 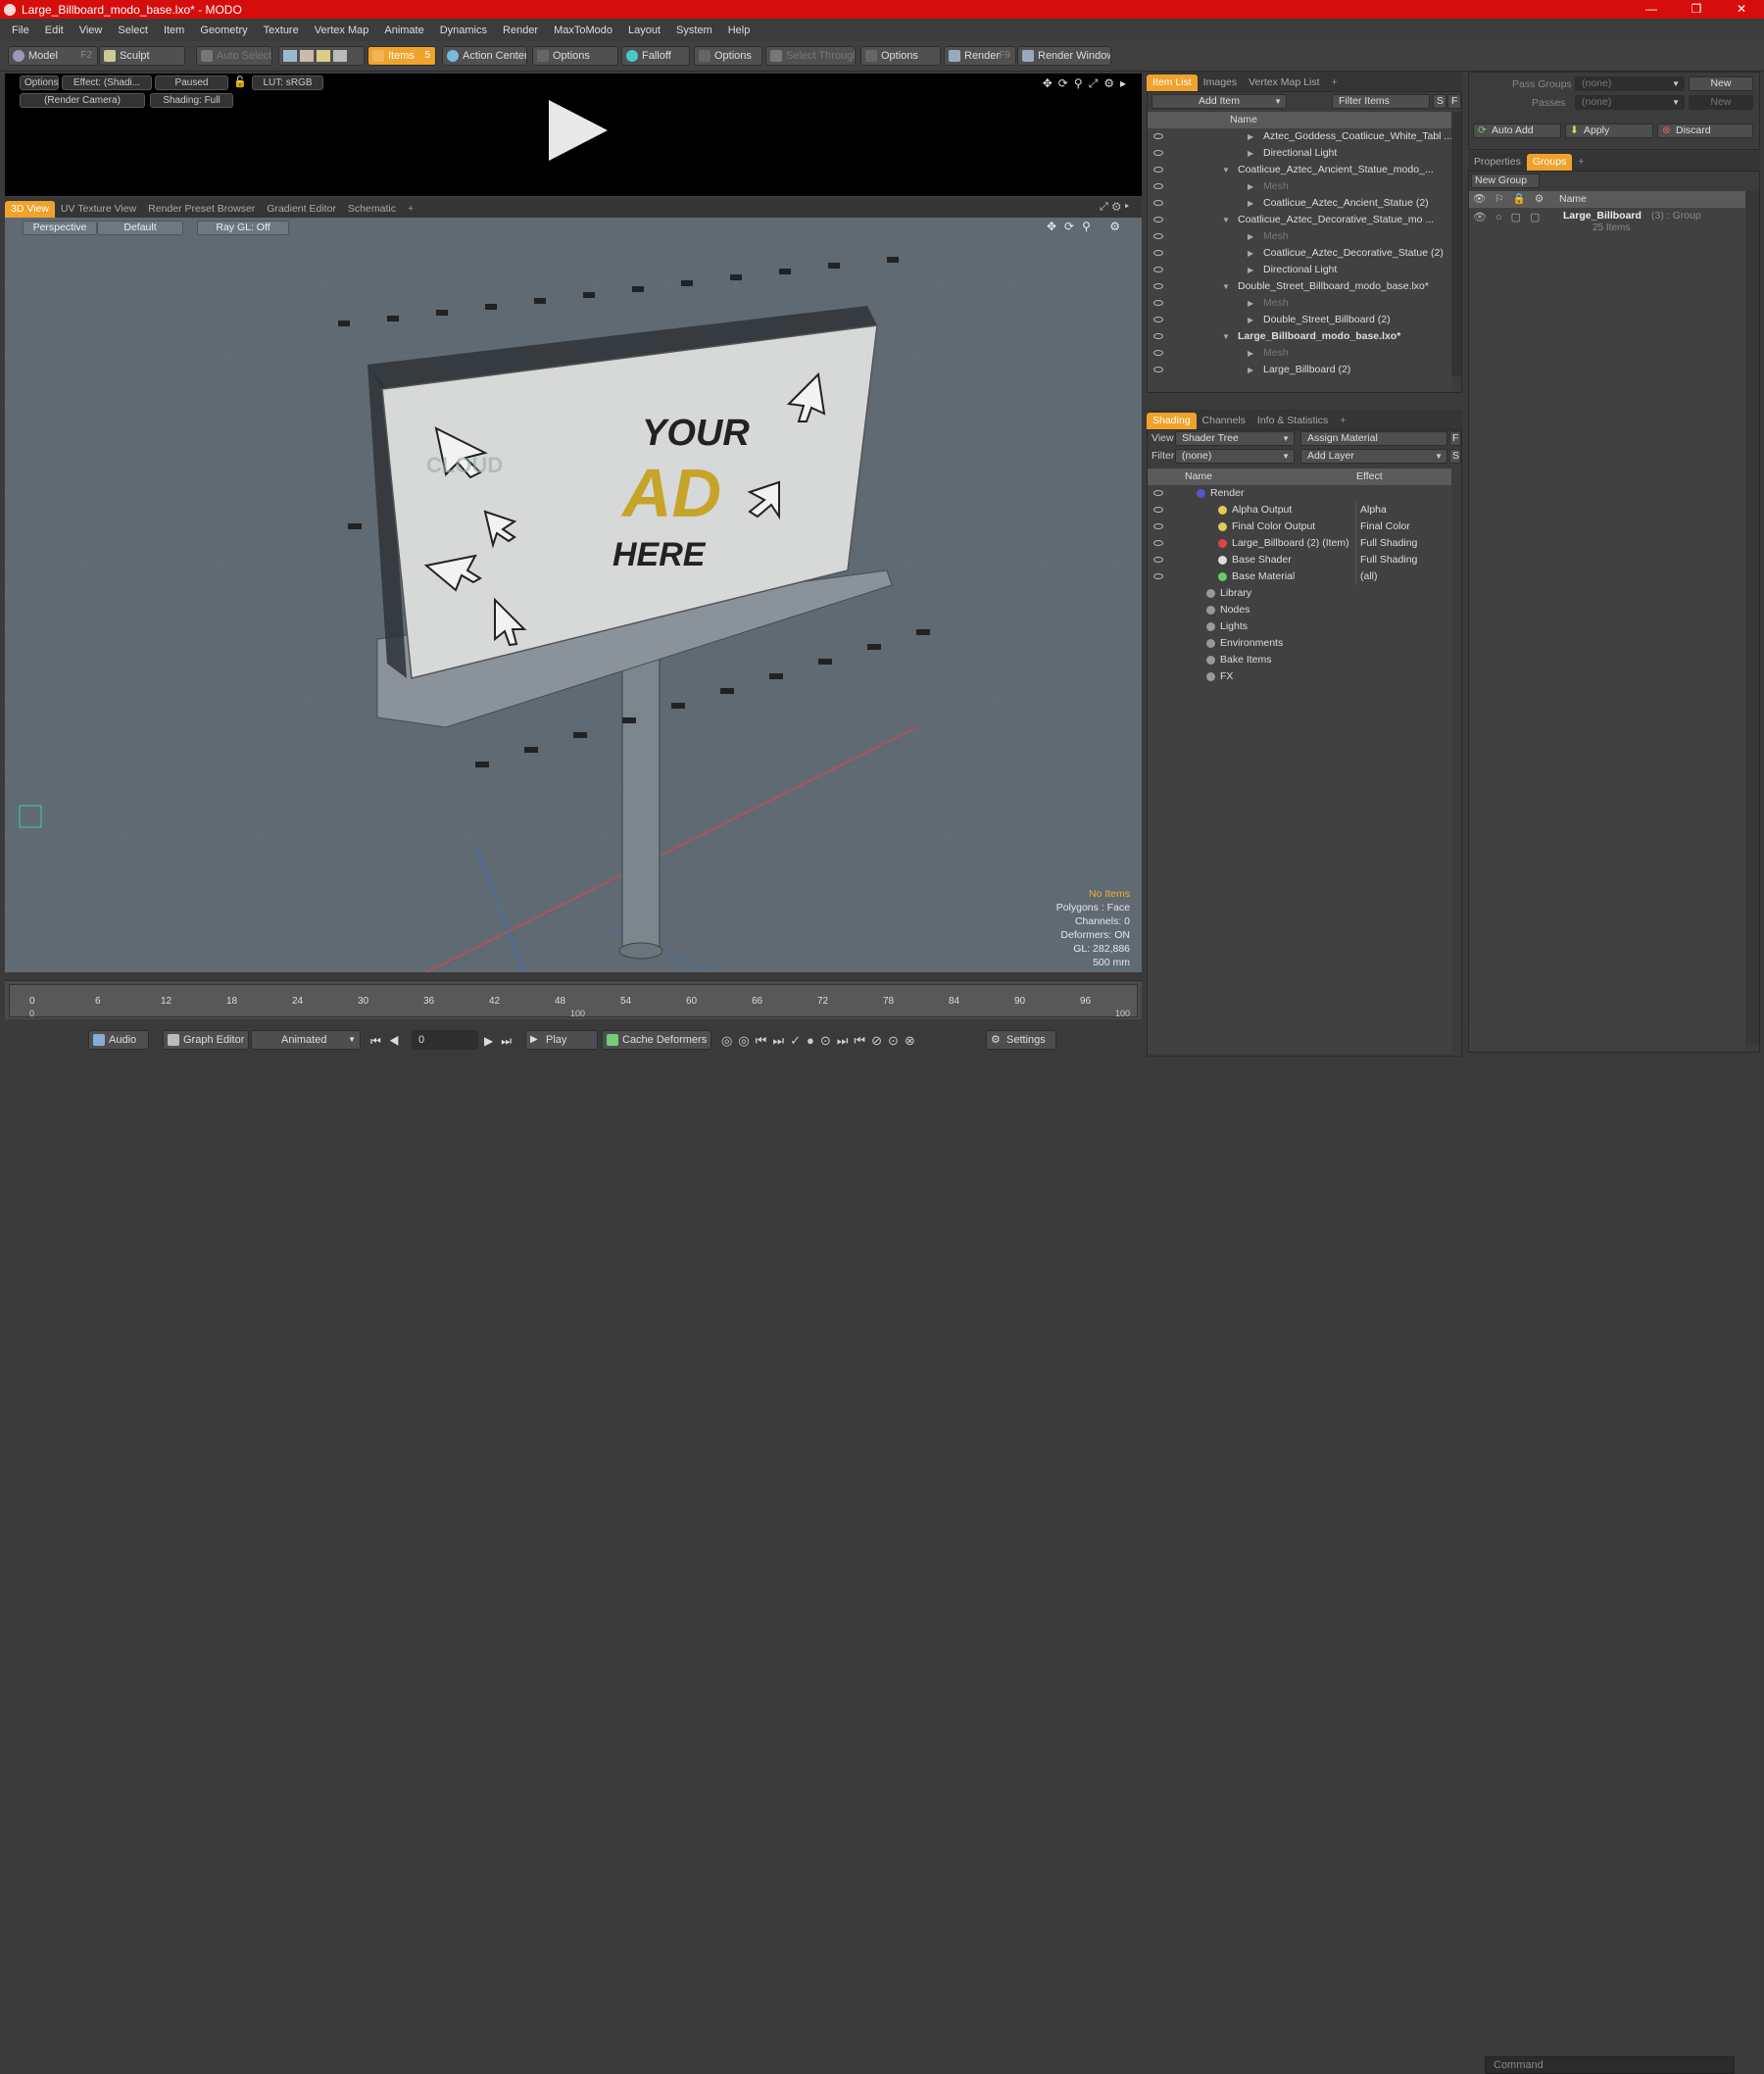 I want to click on tab-groups: Groups, so click(x=1549, y=162).